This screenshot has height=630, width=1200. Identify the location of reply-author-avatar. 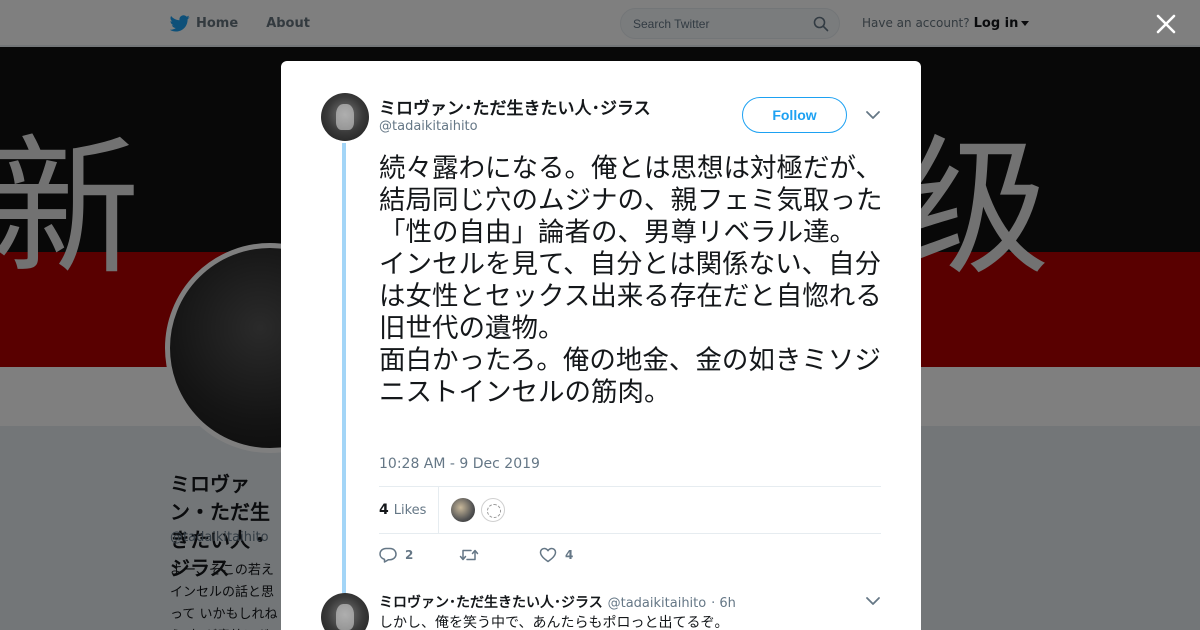
(345, 611).